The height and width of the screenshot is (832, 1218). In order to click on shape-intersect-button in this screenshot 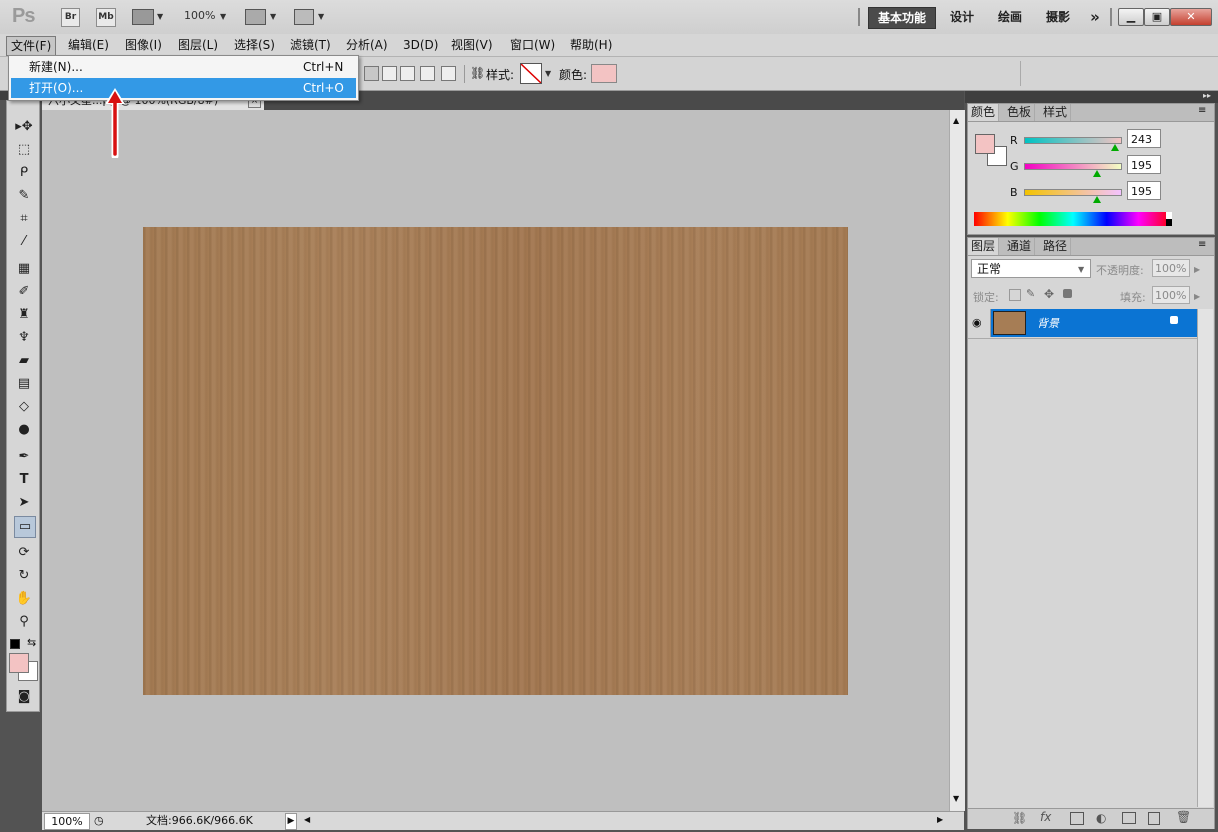, I will do `click(427, 73)`.